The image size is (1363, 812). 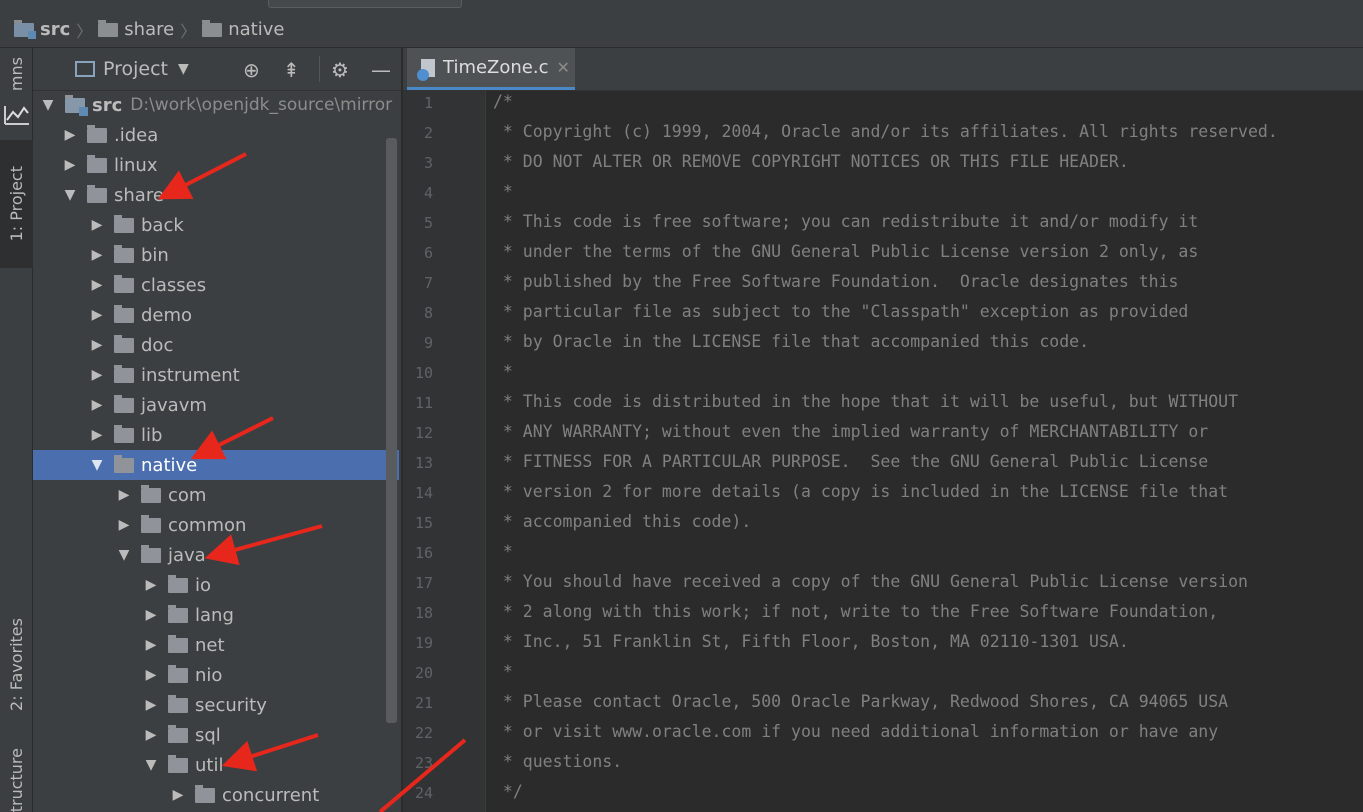 What do you see at coordinates (183, 69) in the screenshot?
I see `chevron-down-icon: ▼` at bounding box center [183, 69].